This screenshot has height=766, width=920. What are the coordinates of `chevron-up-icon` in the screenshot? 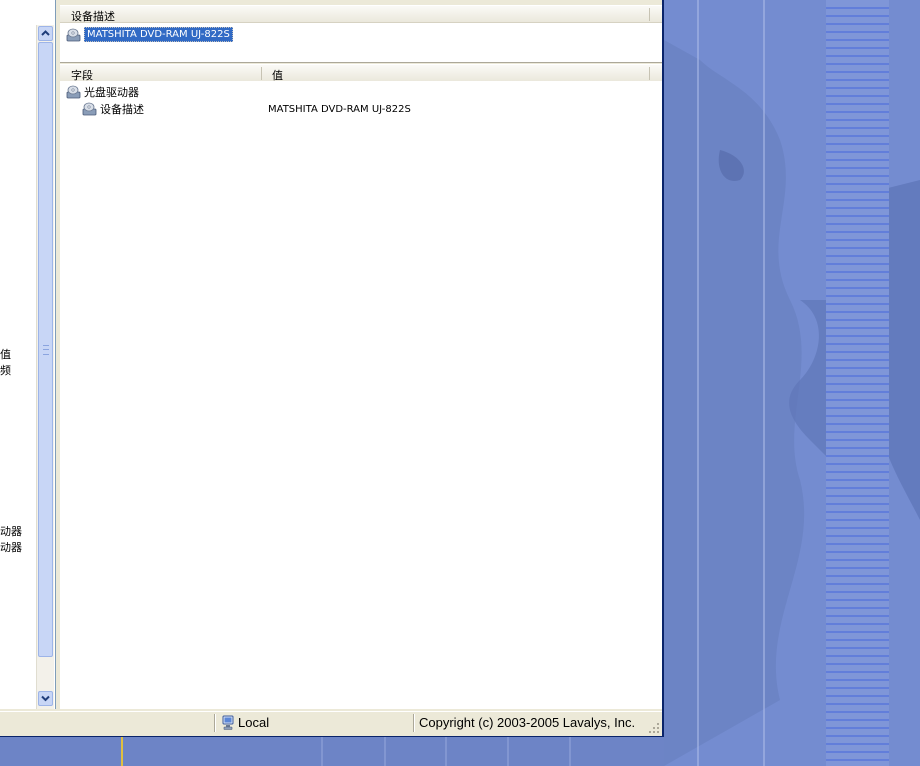 It's located at (45, 33).